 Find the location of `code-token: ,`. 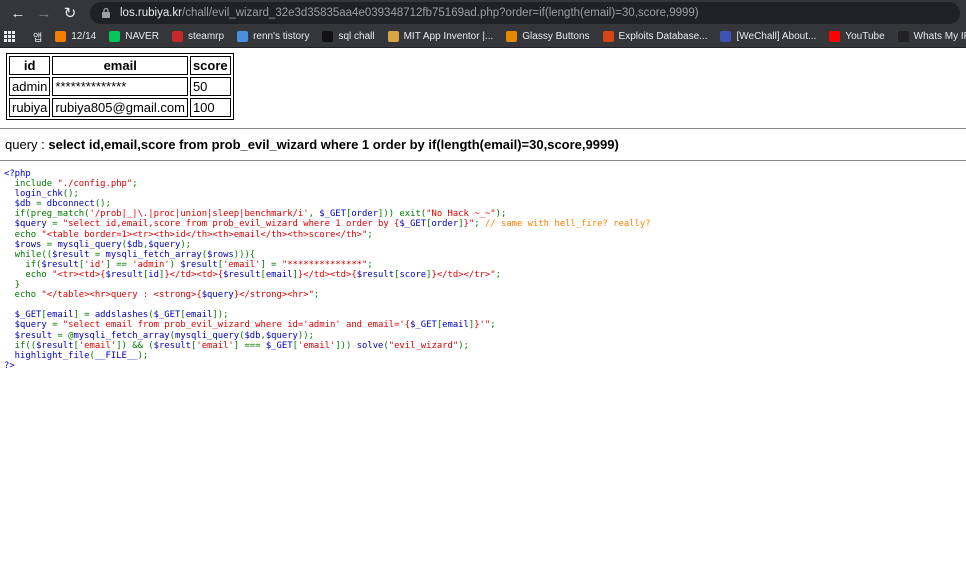

code-token: , is located at coordinates (314, 214).